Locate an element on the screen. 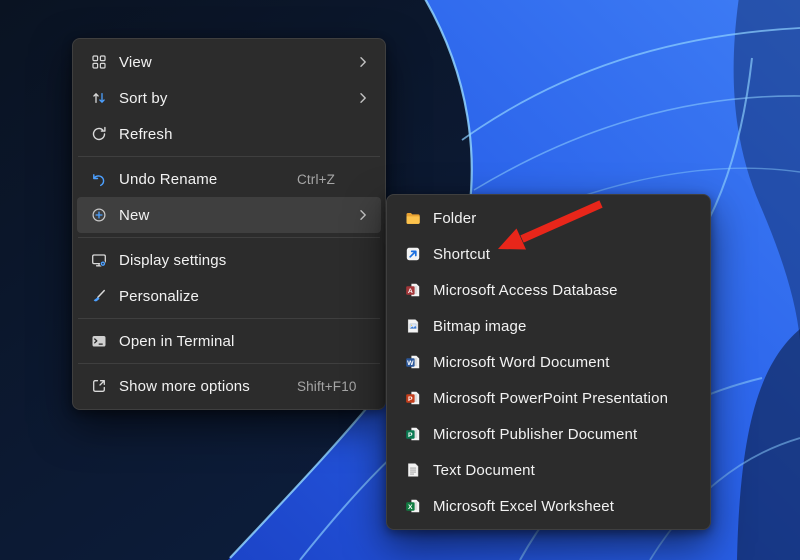  menu-item-label: Folder is located at coordinates (455, 218).